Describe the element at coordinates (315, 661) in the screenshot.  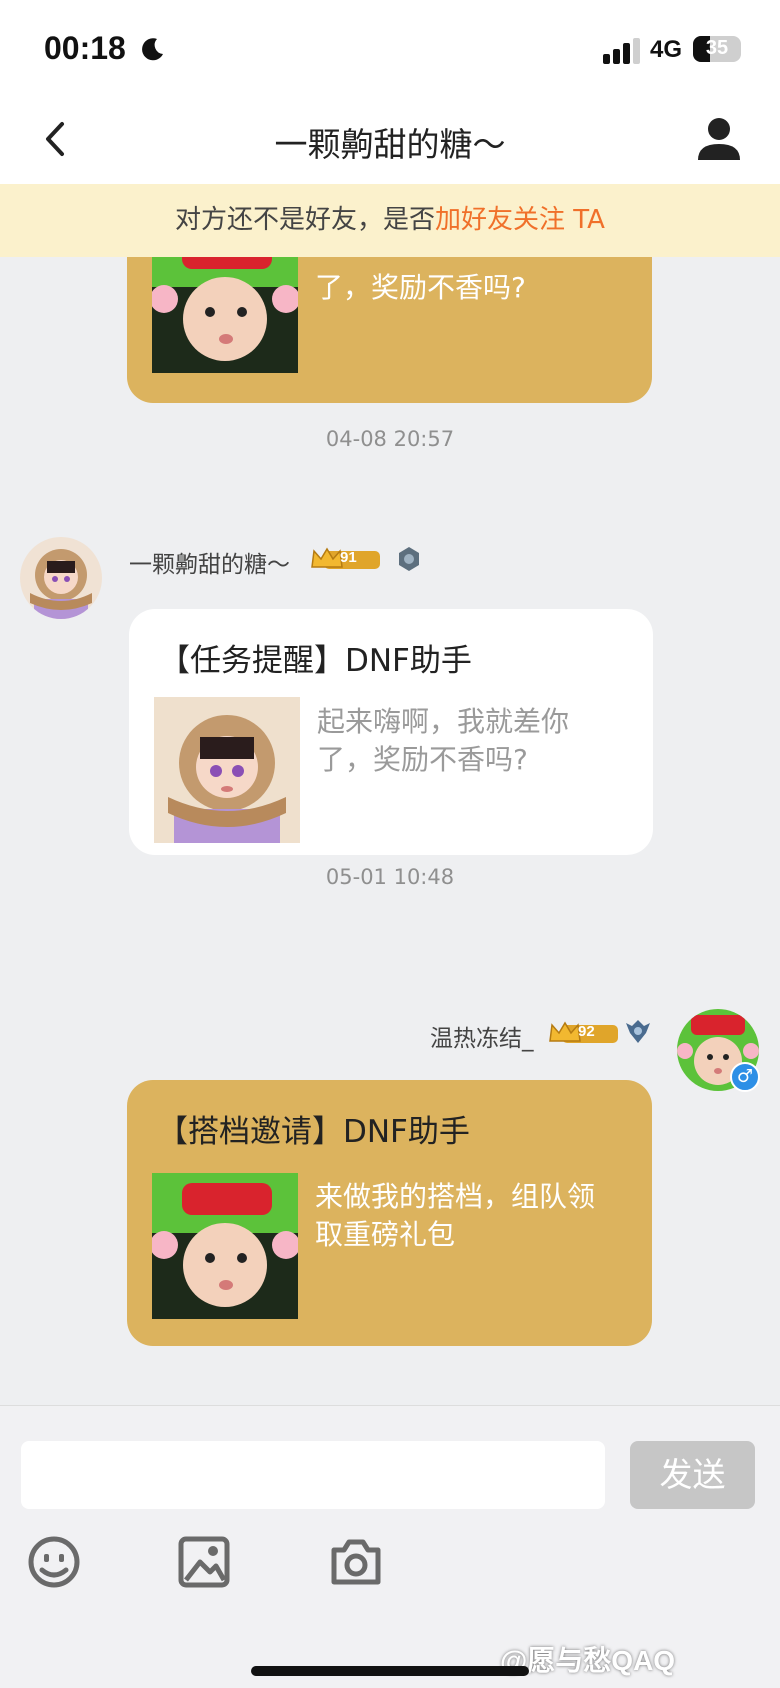
I see `message-title: 【任务提醒】DNF助手` at that location.